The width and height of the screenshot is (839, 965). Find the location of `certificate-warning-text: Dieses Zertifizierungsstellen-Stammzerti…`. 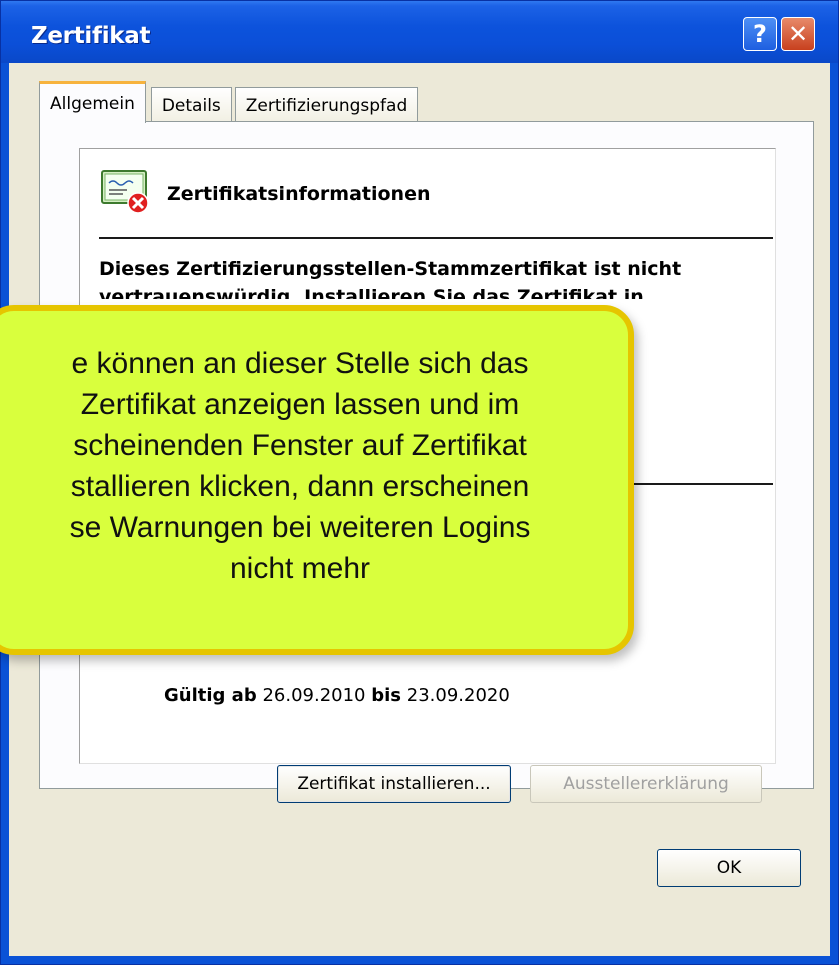

certificate-warning-text: Dieses Zertifizierungsstellen-Stammzerti… is located at coordinates (390, 278).